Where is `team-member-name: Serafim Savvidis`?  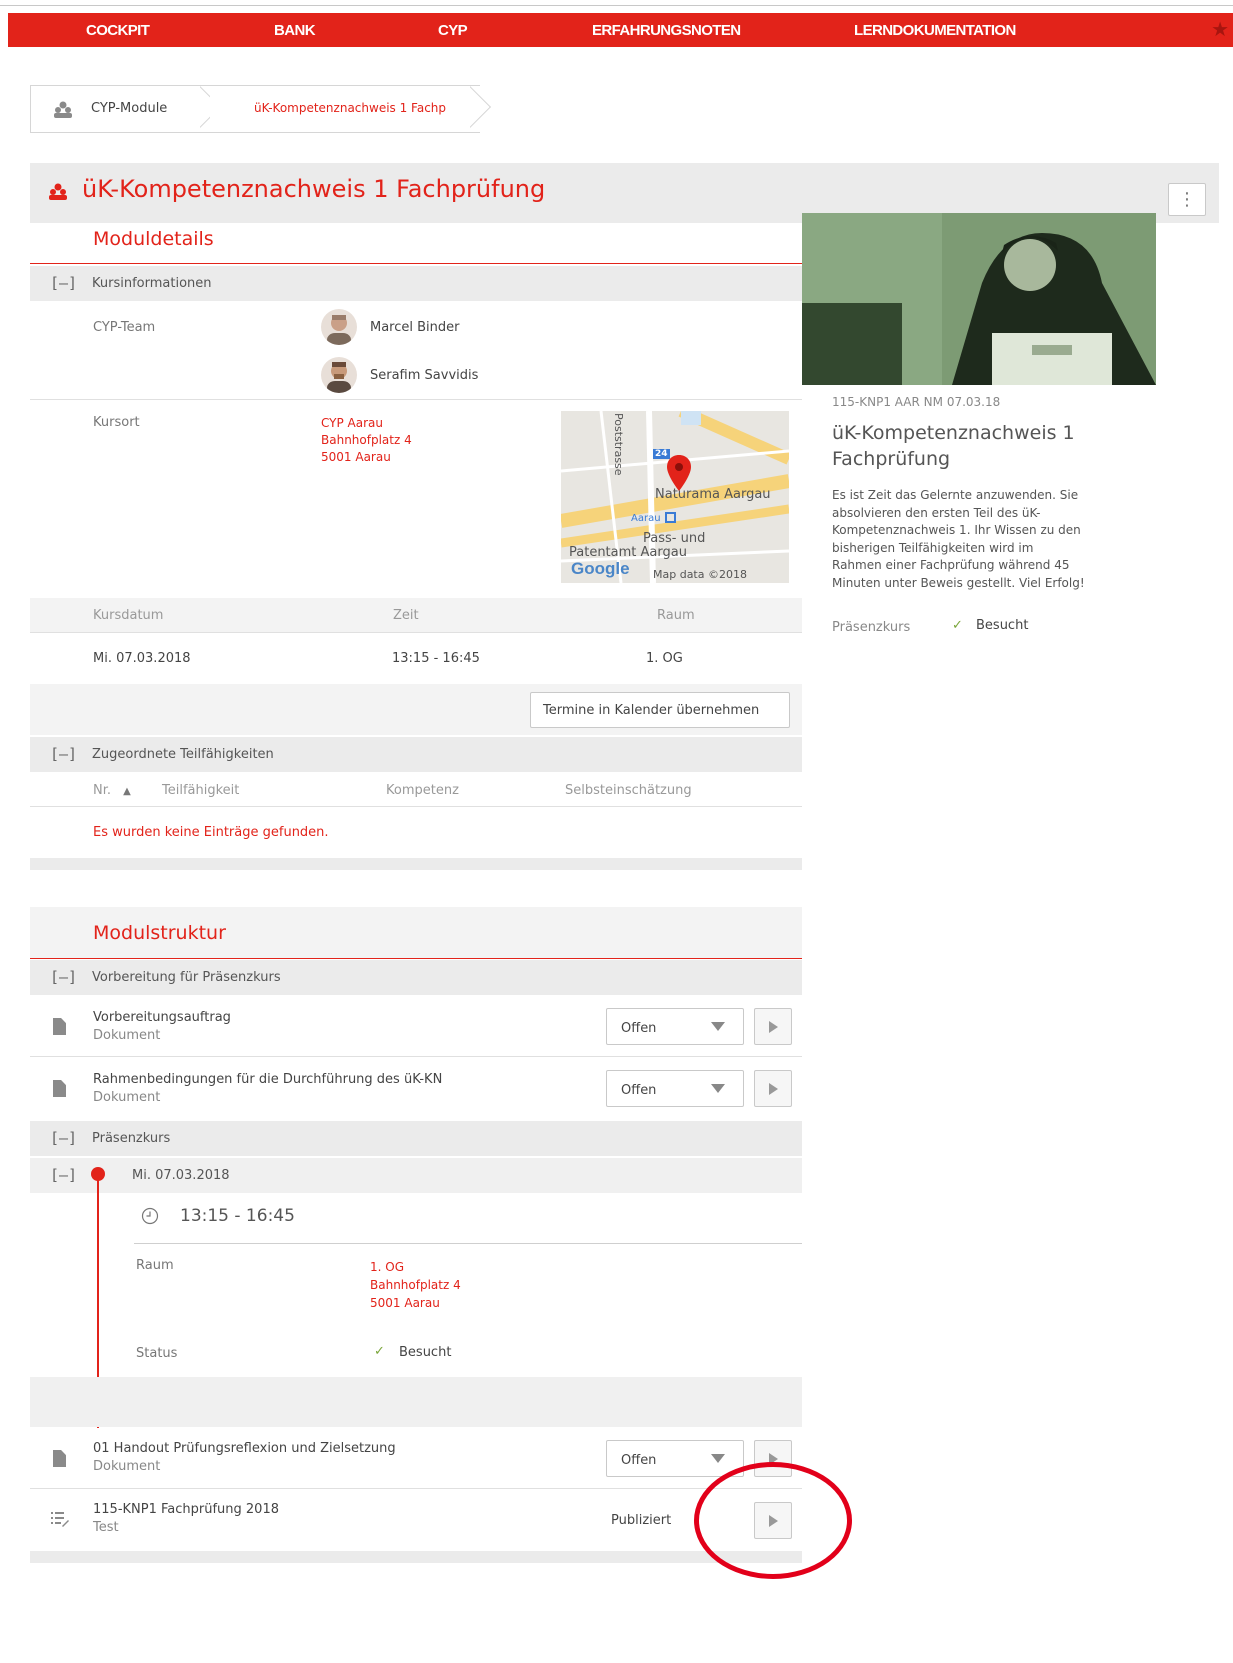
team-member-name: Serafim Savvidis is located at coordinates (424, 375).